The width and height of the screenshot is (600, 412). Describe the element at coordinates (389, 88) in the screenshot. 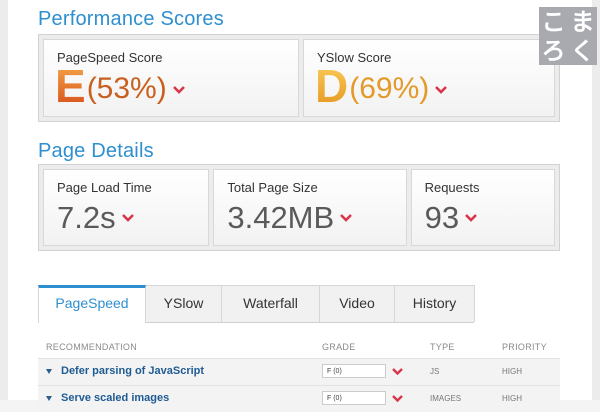

I see `yslow-grade-percent: (69%)` at that location.